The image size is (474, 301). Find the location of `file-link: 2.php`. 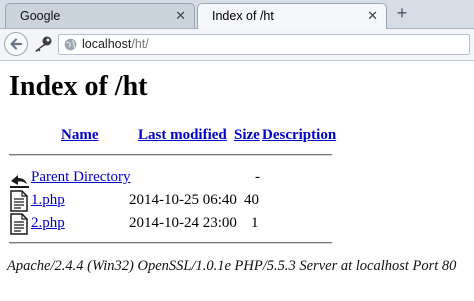

file-link: 2.php is located at coordinates (48, 223).